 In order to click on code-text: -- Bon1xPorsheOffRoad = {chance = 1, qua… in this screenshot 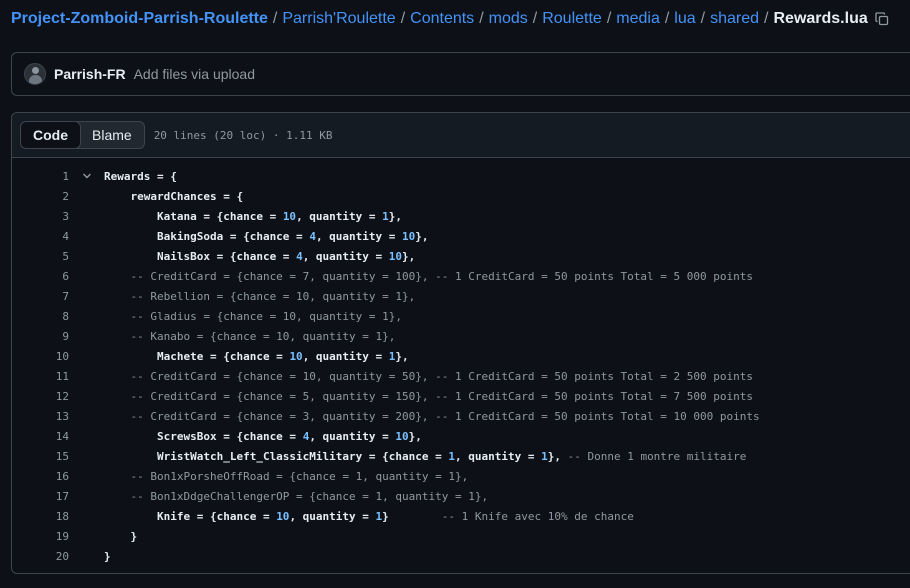, I will do `click(286, 476)`.